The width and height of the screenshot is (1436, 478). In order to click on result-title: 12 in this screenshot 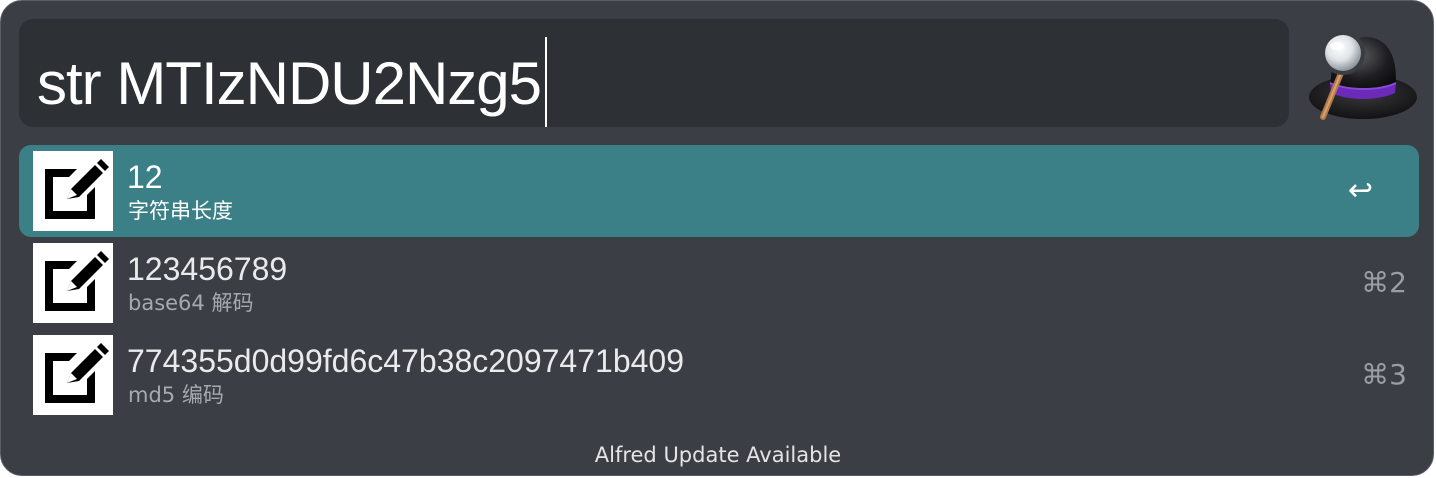, I will do `click(145, 177)`.